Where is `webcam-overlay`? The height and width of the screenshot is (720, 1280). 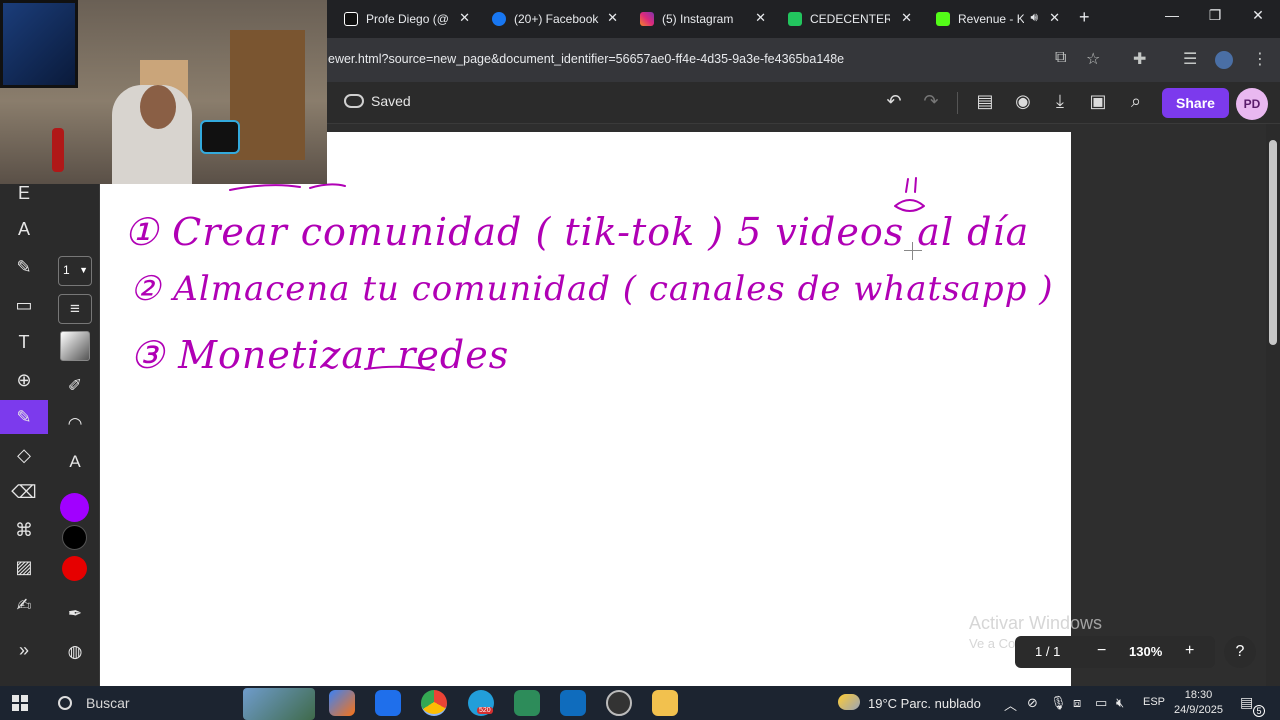 webcam-overlay is located at coordinates (163, 92).